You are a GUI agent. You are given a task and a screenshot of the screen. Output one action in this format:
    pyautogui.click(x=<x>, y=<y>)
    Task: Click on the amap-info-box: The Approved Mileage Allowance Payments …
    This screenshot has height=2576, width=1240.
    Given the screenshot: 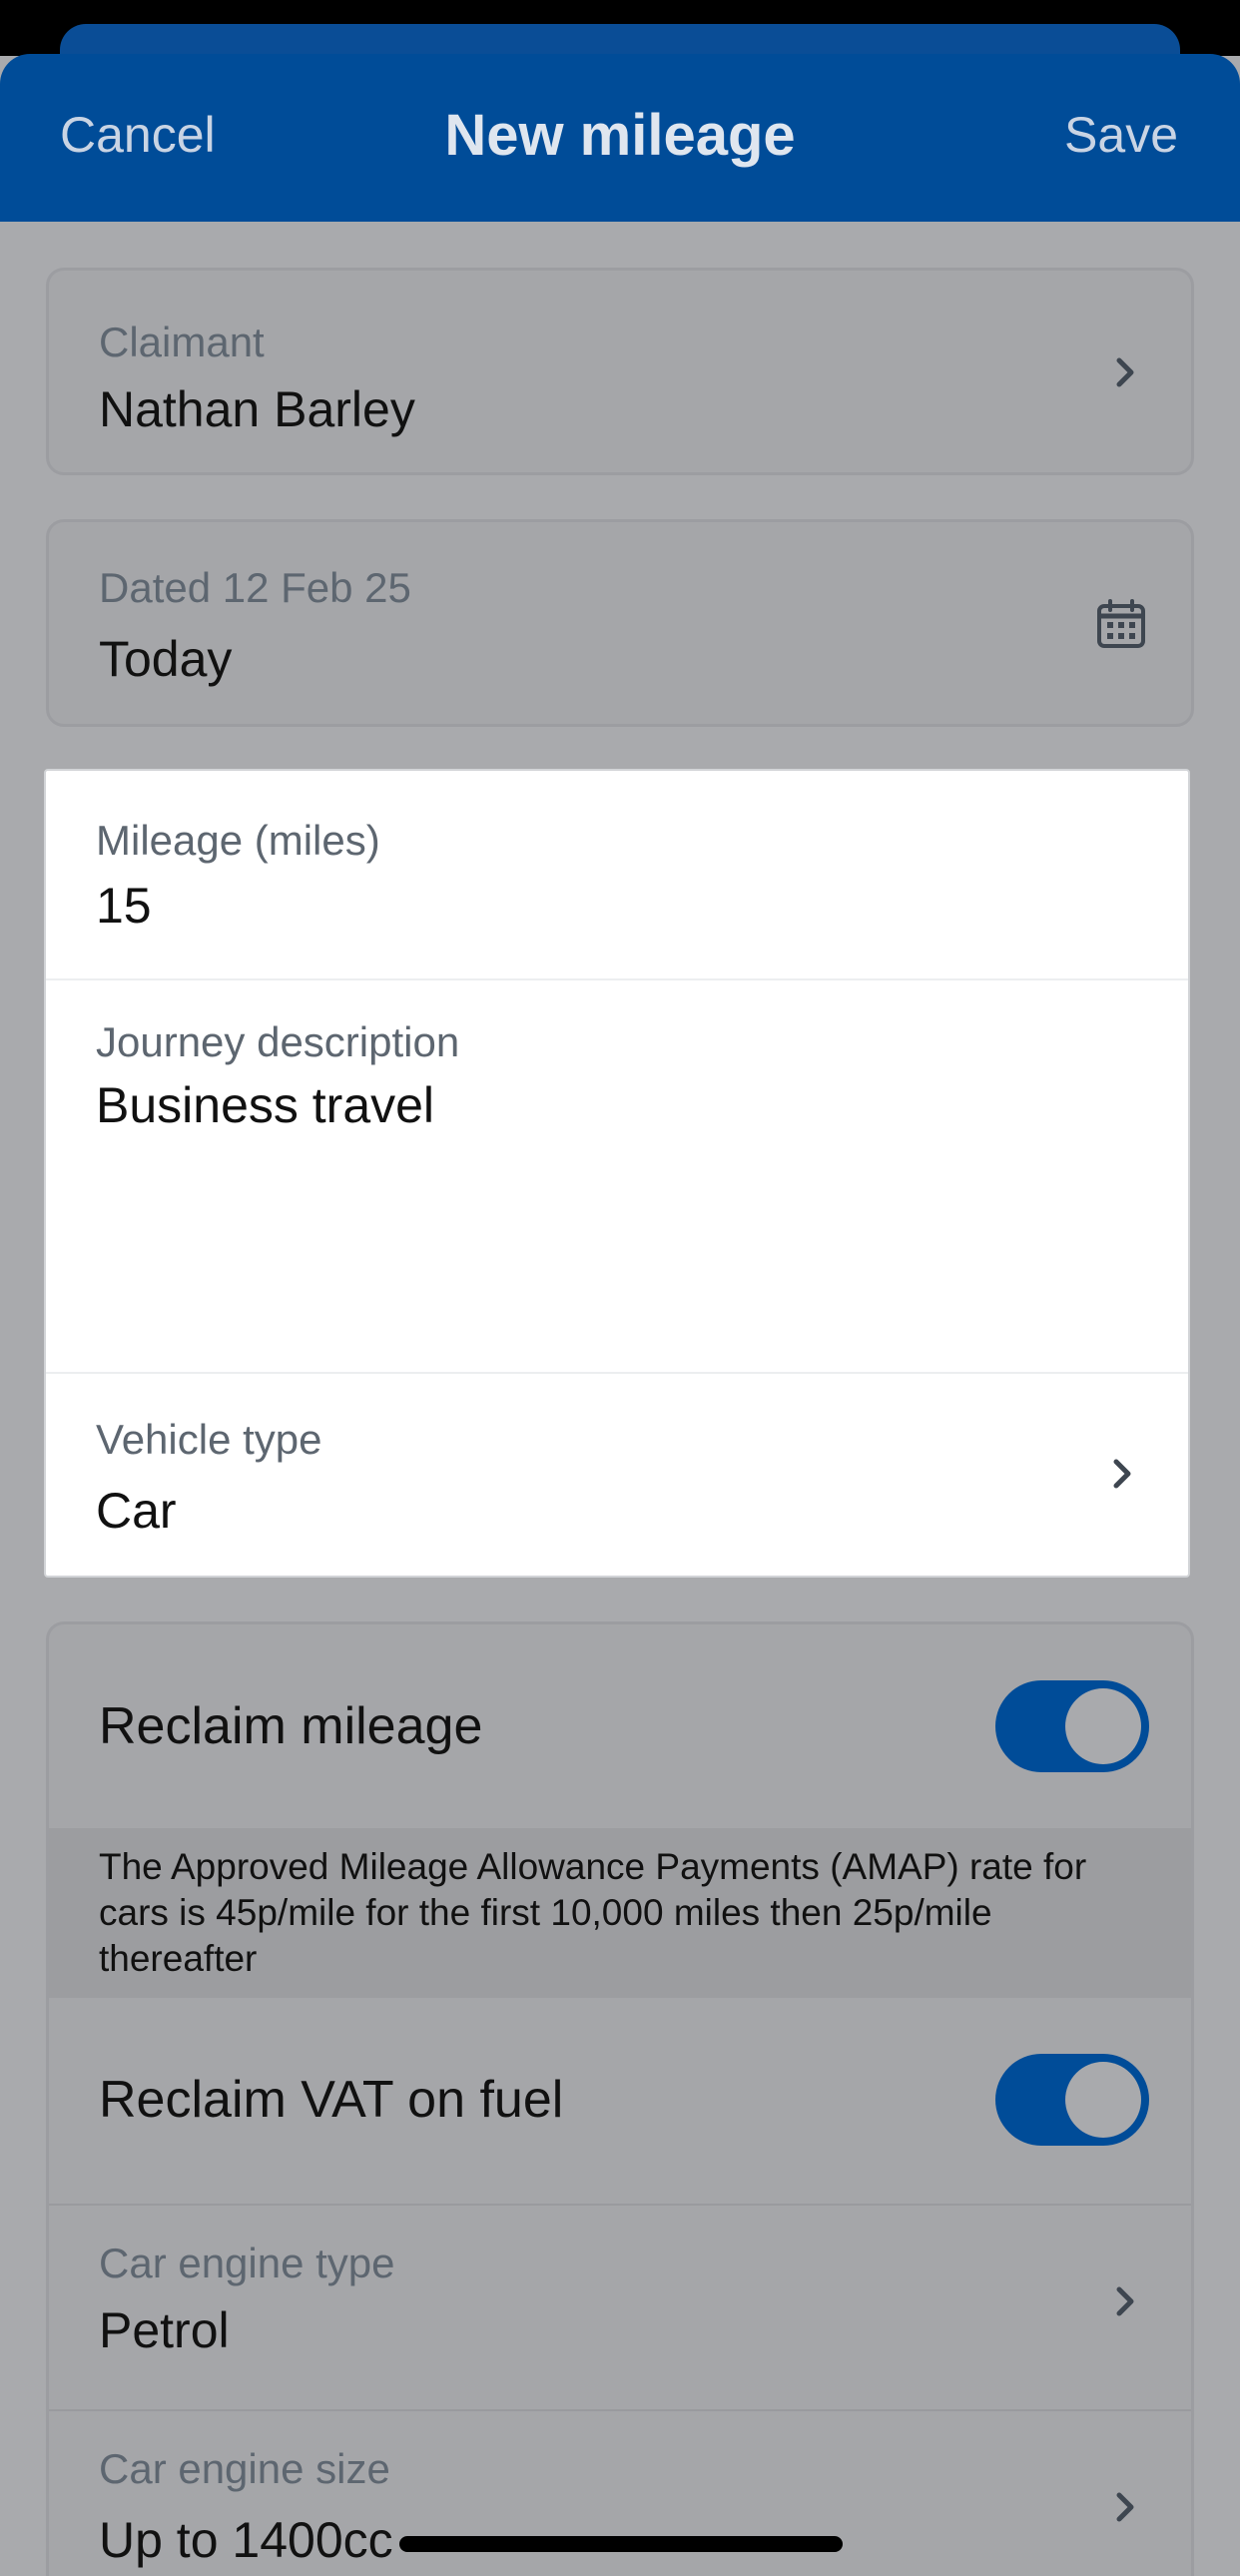 What is the action you would take?
    pyautogui.click(x=620, y=1913)
    